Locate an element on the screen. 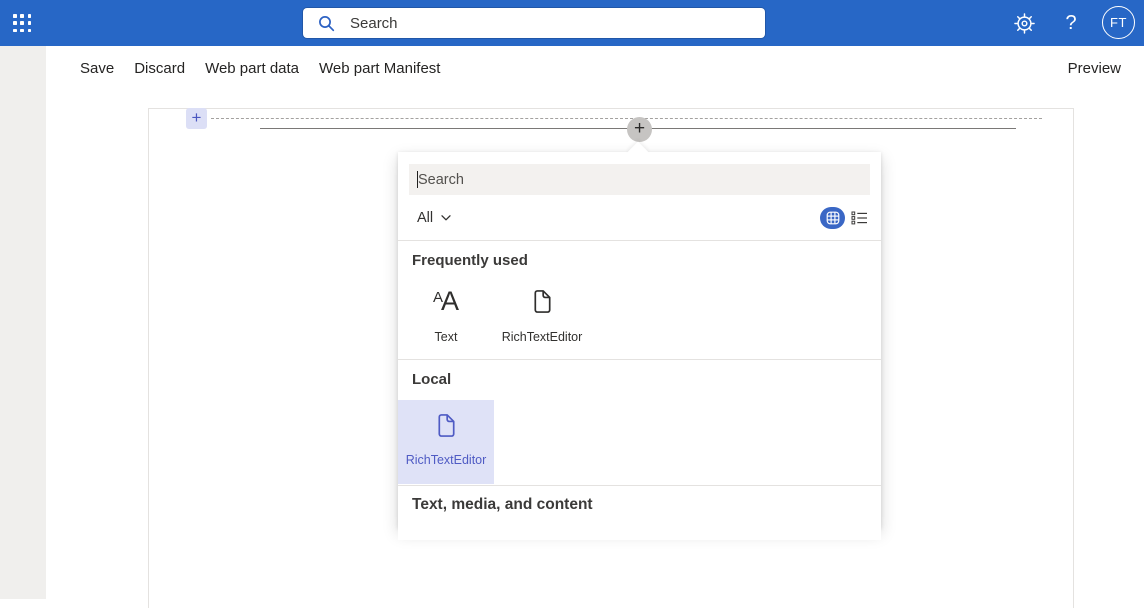 The height and width of the screenshot is (608, 1144). section-title: Local is located at coordinates (432, 379).